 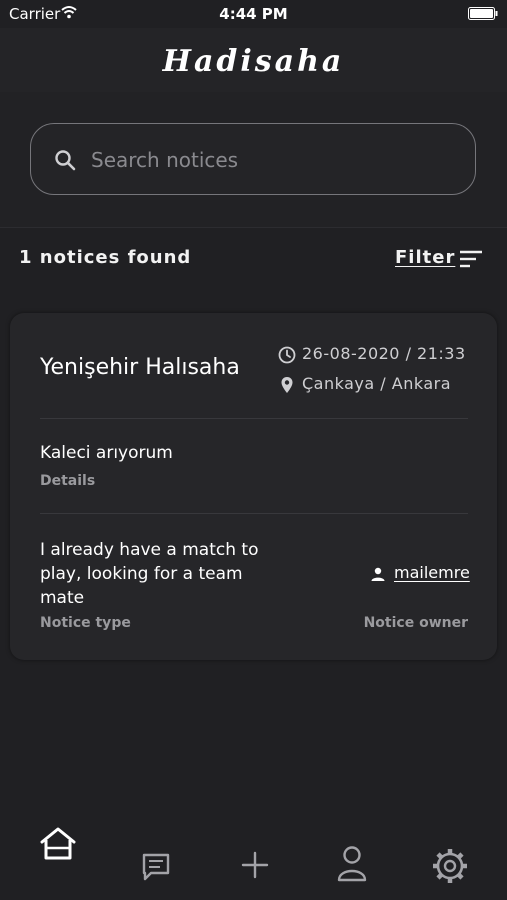 What do you see at coordinates (376, 383) in the screenshot?
I see `notice-location-text: Çankaya / Ankara` at bounding box center [376, 383].